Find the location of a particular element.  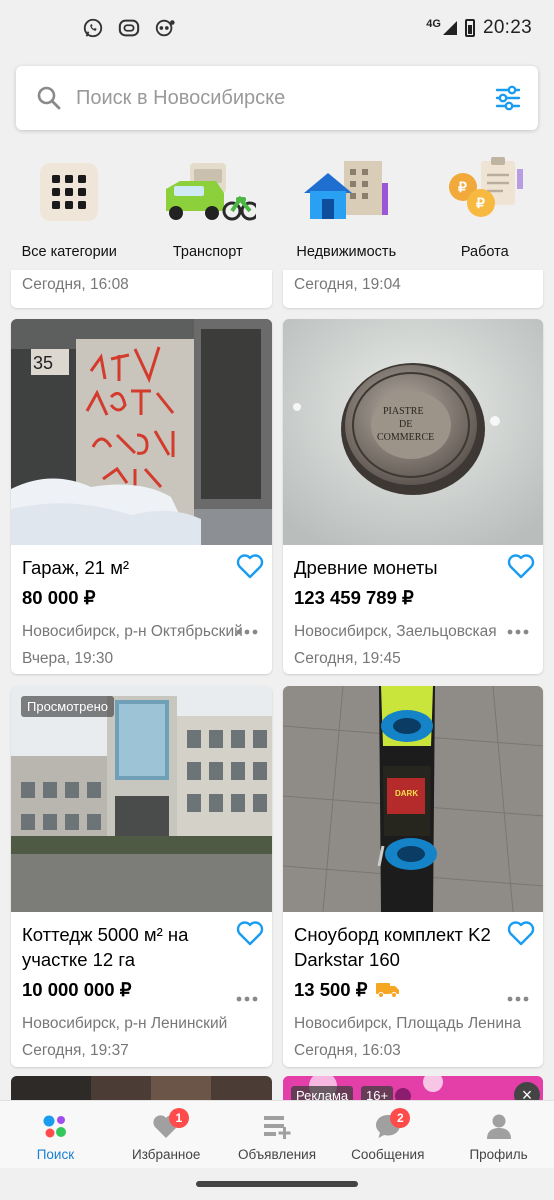

messages-badge: 2 is located at coordinates (400, 1118).